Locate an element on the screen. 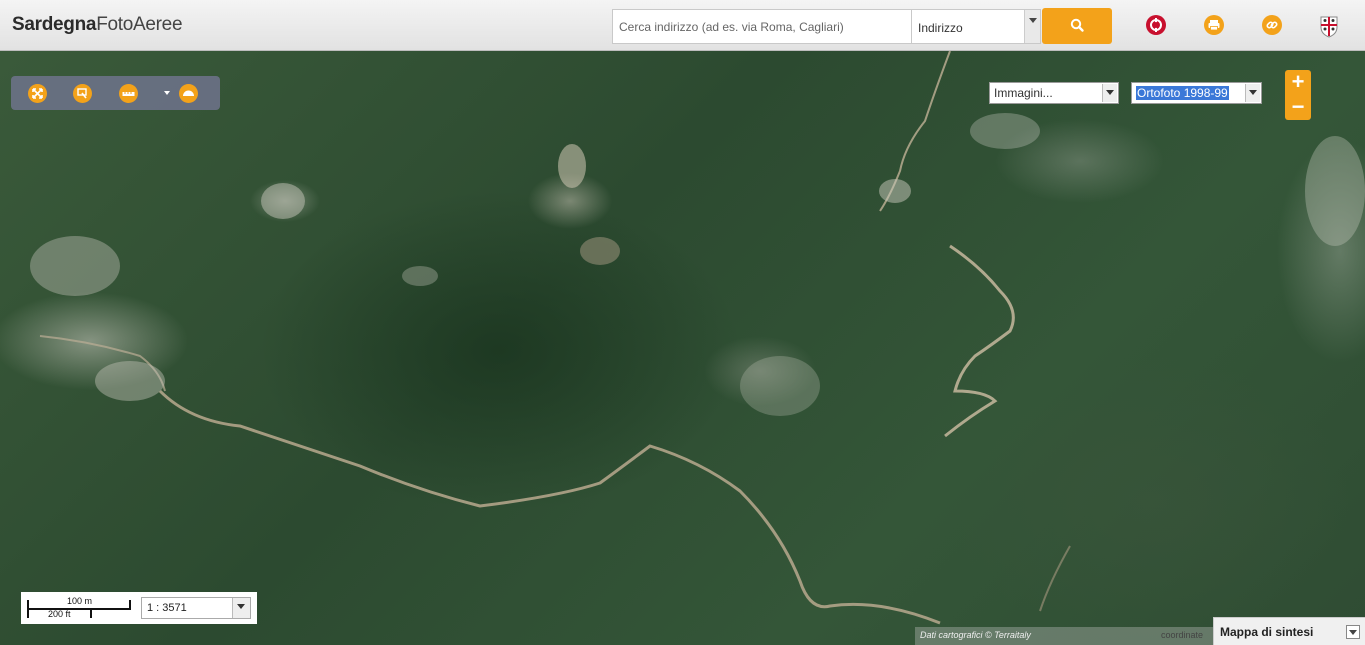 The width and height of the screenshot is (1365, 645). lifebuoy-icon is located at coordinates (1156, 25).